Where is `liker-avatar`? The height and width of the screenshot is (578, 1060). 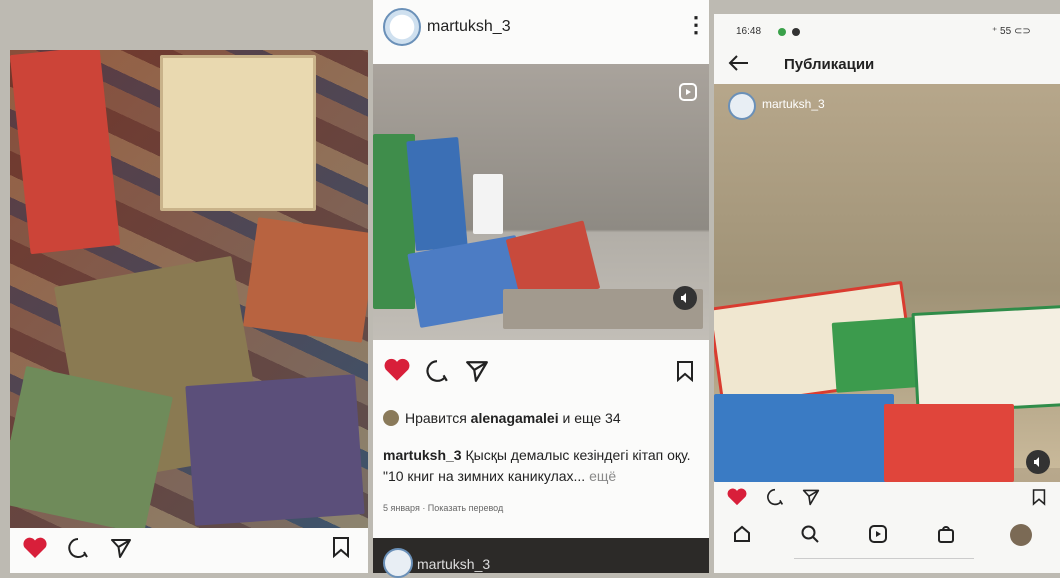
liker-avatar is located at coordinates (391, 418).